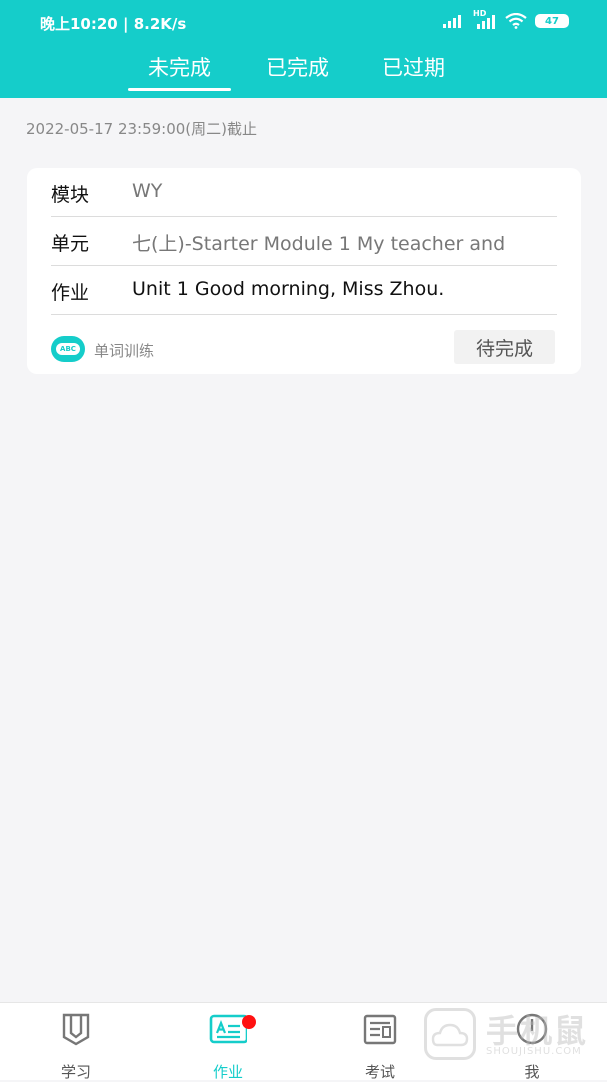  I want to click on status-time: 晚上10:20, so click(79, 24).